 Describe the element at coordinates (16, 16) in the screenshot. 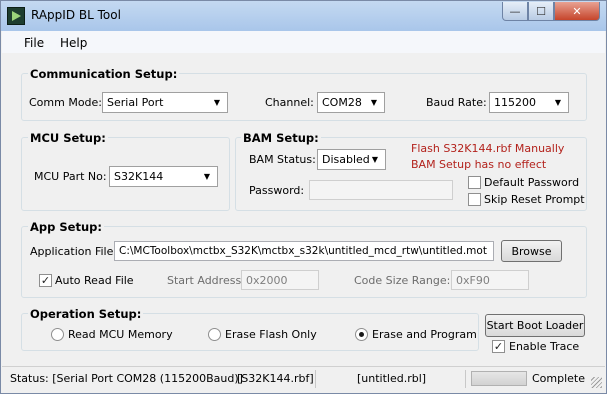

I see `app-icon` at that location.